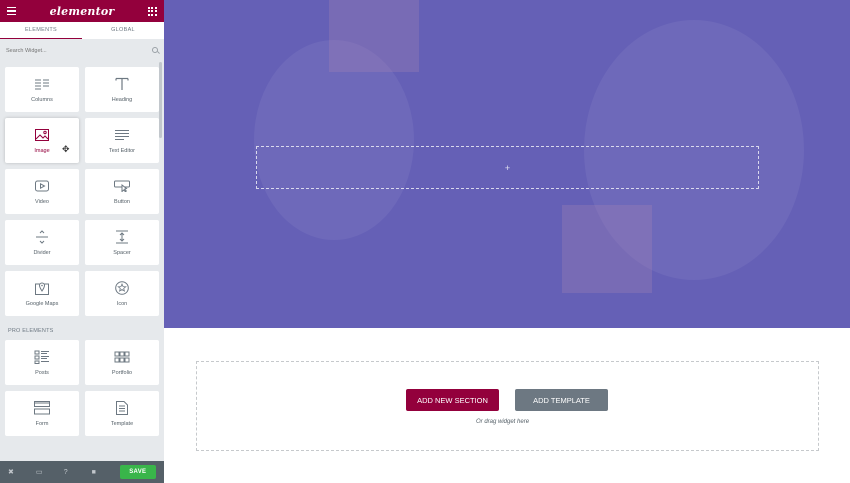  What do you see at coordinates (122, 357) in the screenshot?
I see `portfolio-icon` at bounding box center [122, 357].